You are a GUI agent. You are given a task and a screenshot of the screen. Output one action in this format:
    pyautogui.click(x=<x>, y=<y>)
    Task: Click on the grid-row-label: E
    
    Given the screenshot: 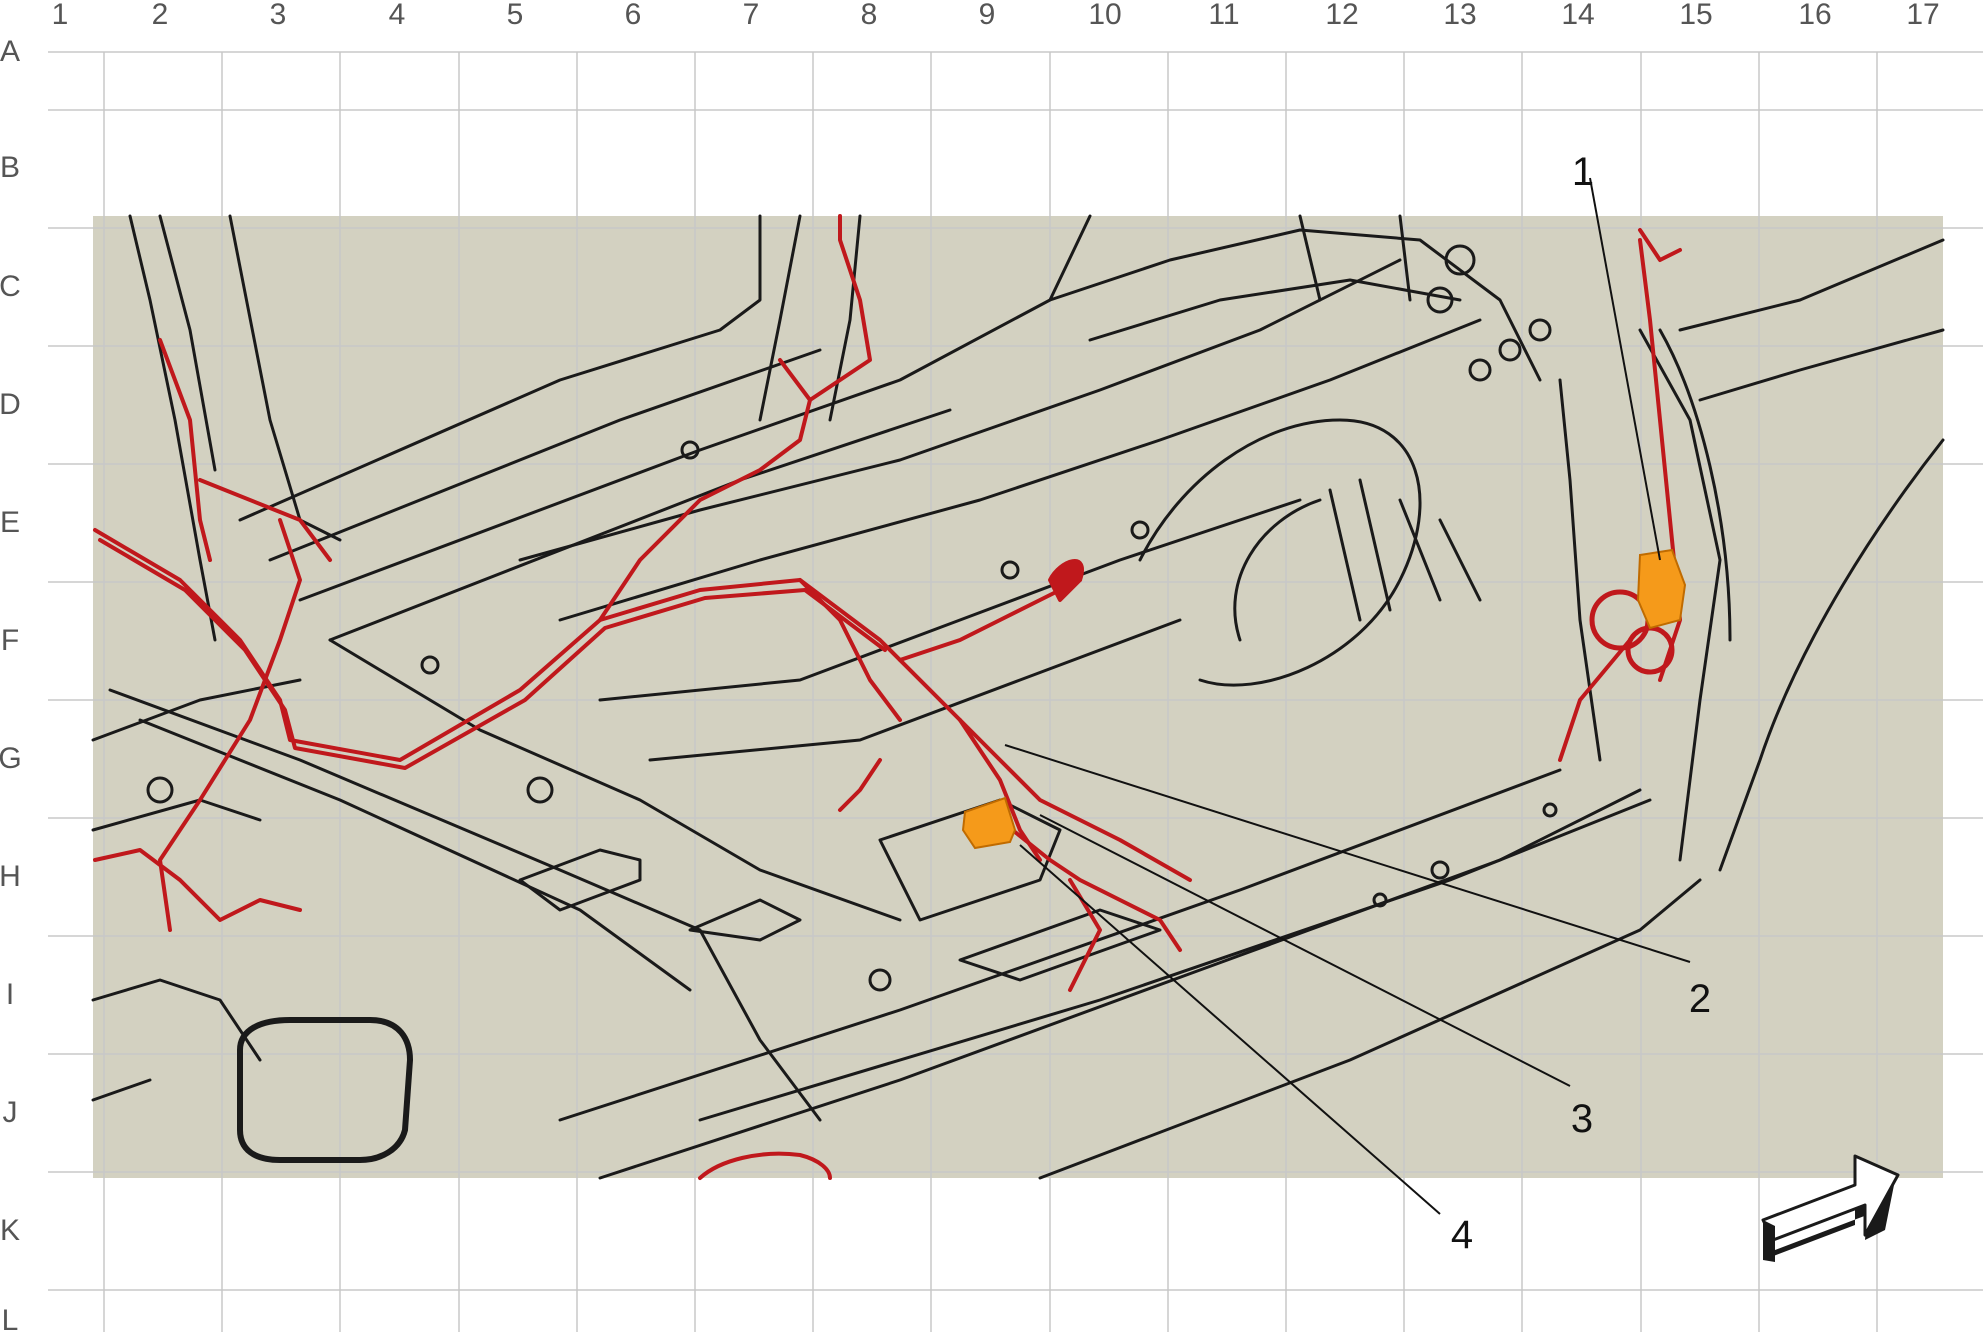 What is the action you would take?
    pyautogui.click(x=10, y=522)
    